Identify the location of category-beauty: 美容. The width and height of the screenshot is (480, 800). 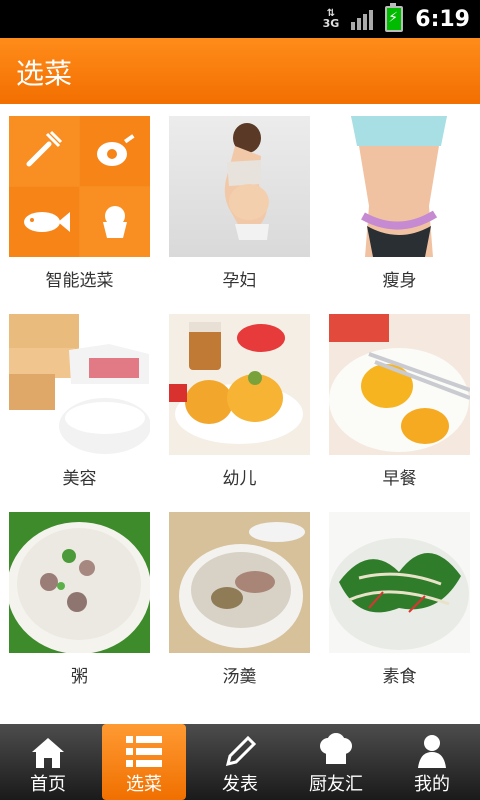
(79, 397).